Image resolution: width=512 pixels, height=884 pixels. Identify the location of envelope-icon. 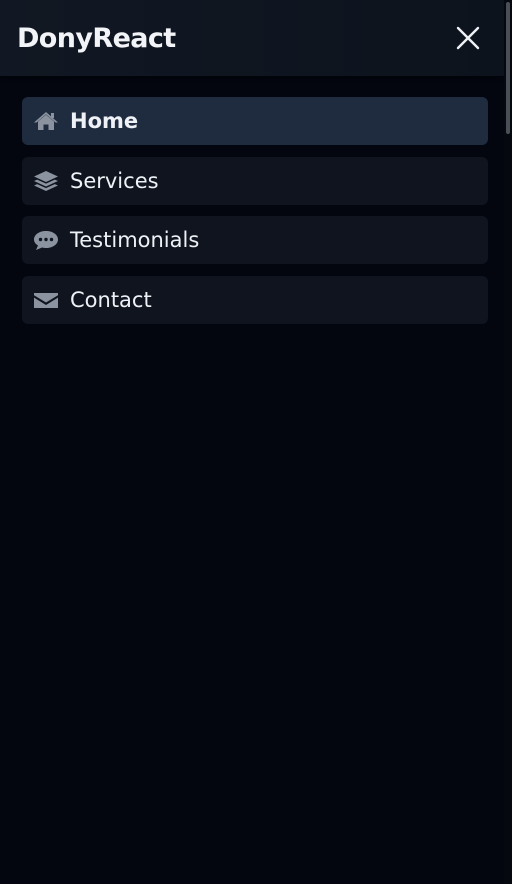
(46, 300).